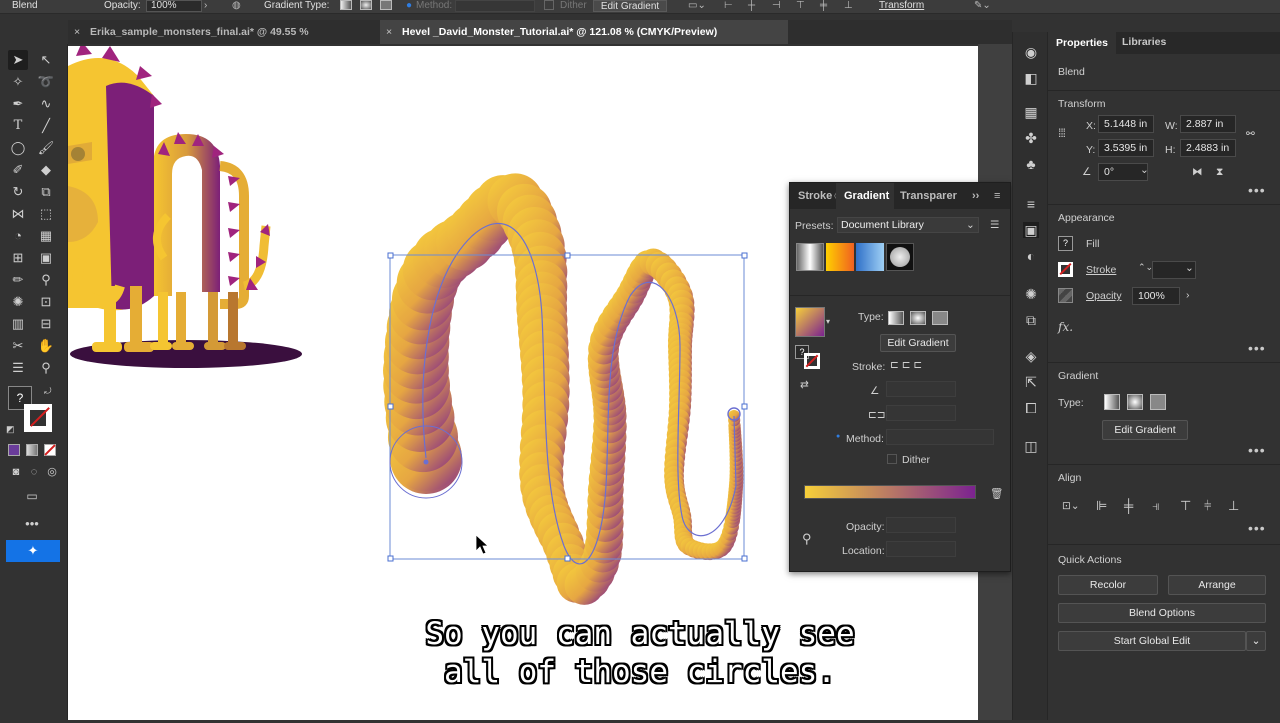 The image size is (1280, 723). I want to click on slice-tool-icon: ⊟, so click(46, 324).